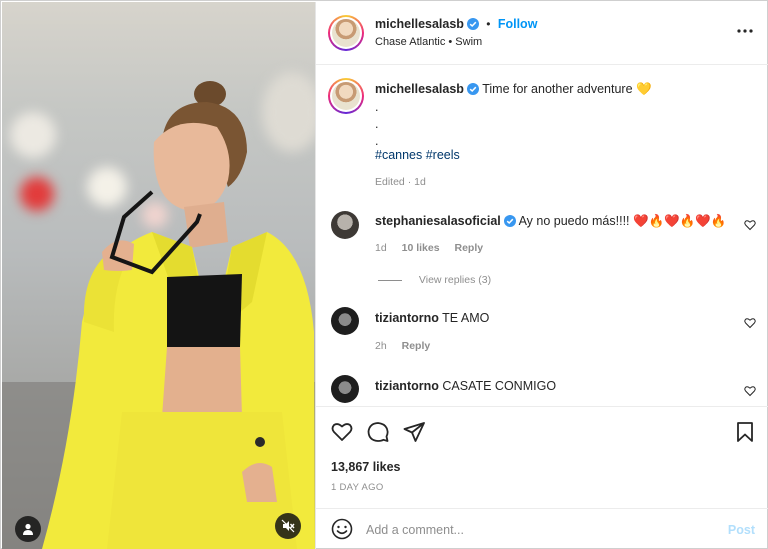  Describe the element at coordinates (346, 96) in the screenshot. I see `caption-avatar` at that location.